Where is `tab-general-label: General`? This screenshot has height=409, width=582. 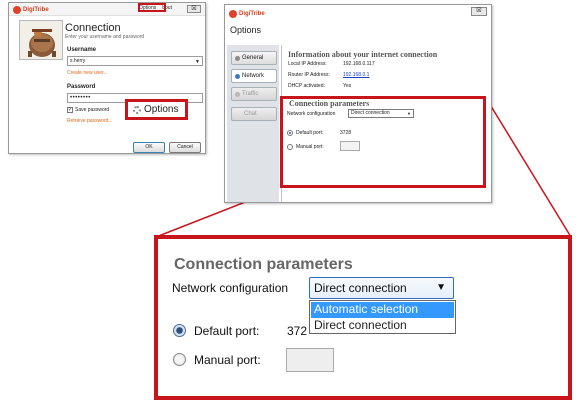
tab-general-label: General is located at coordinates (253, 58).